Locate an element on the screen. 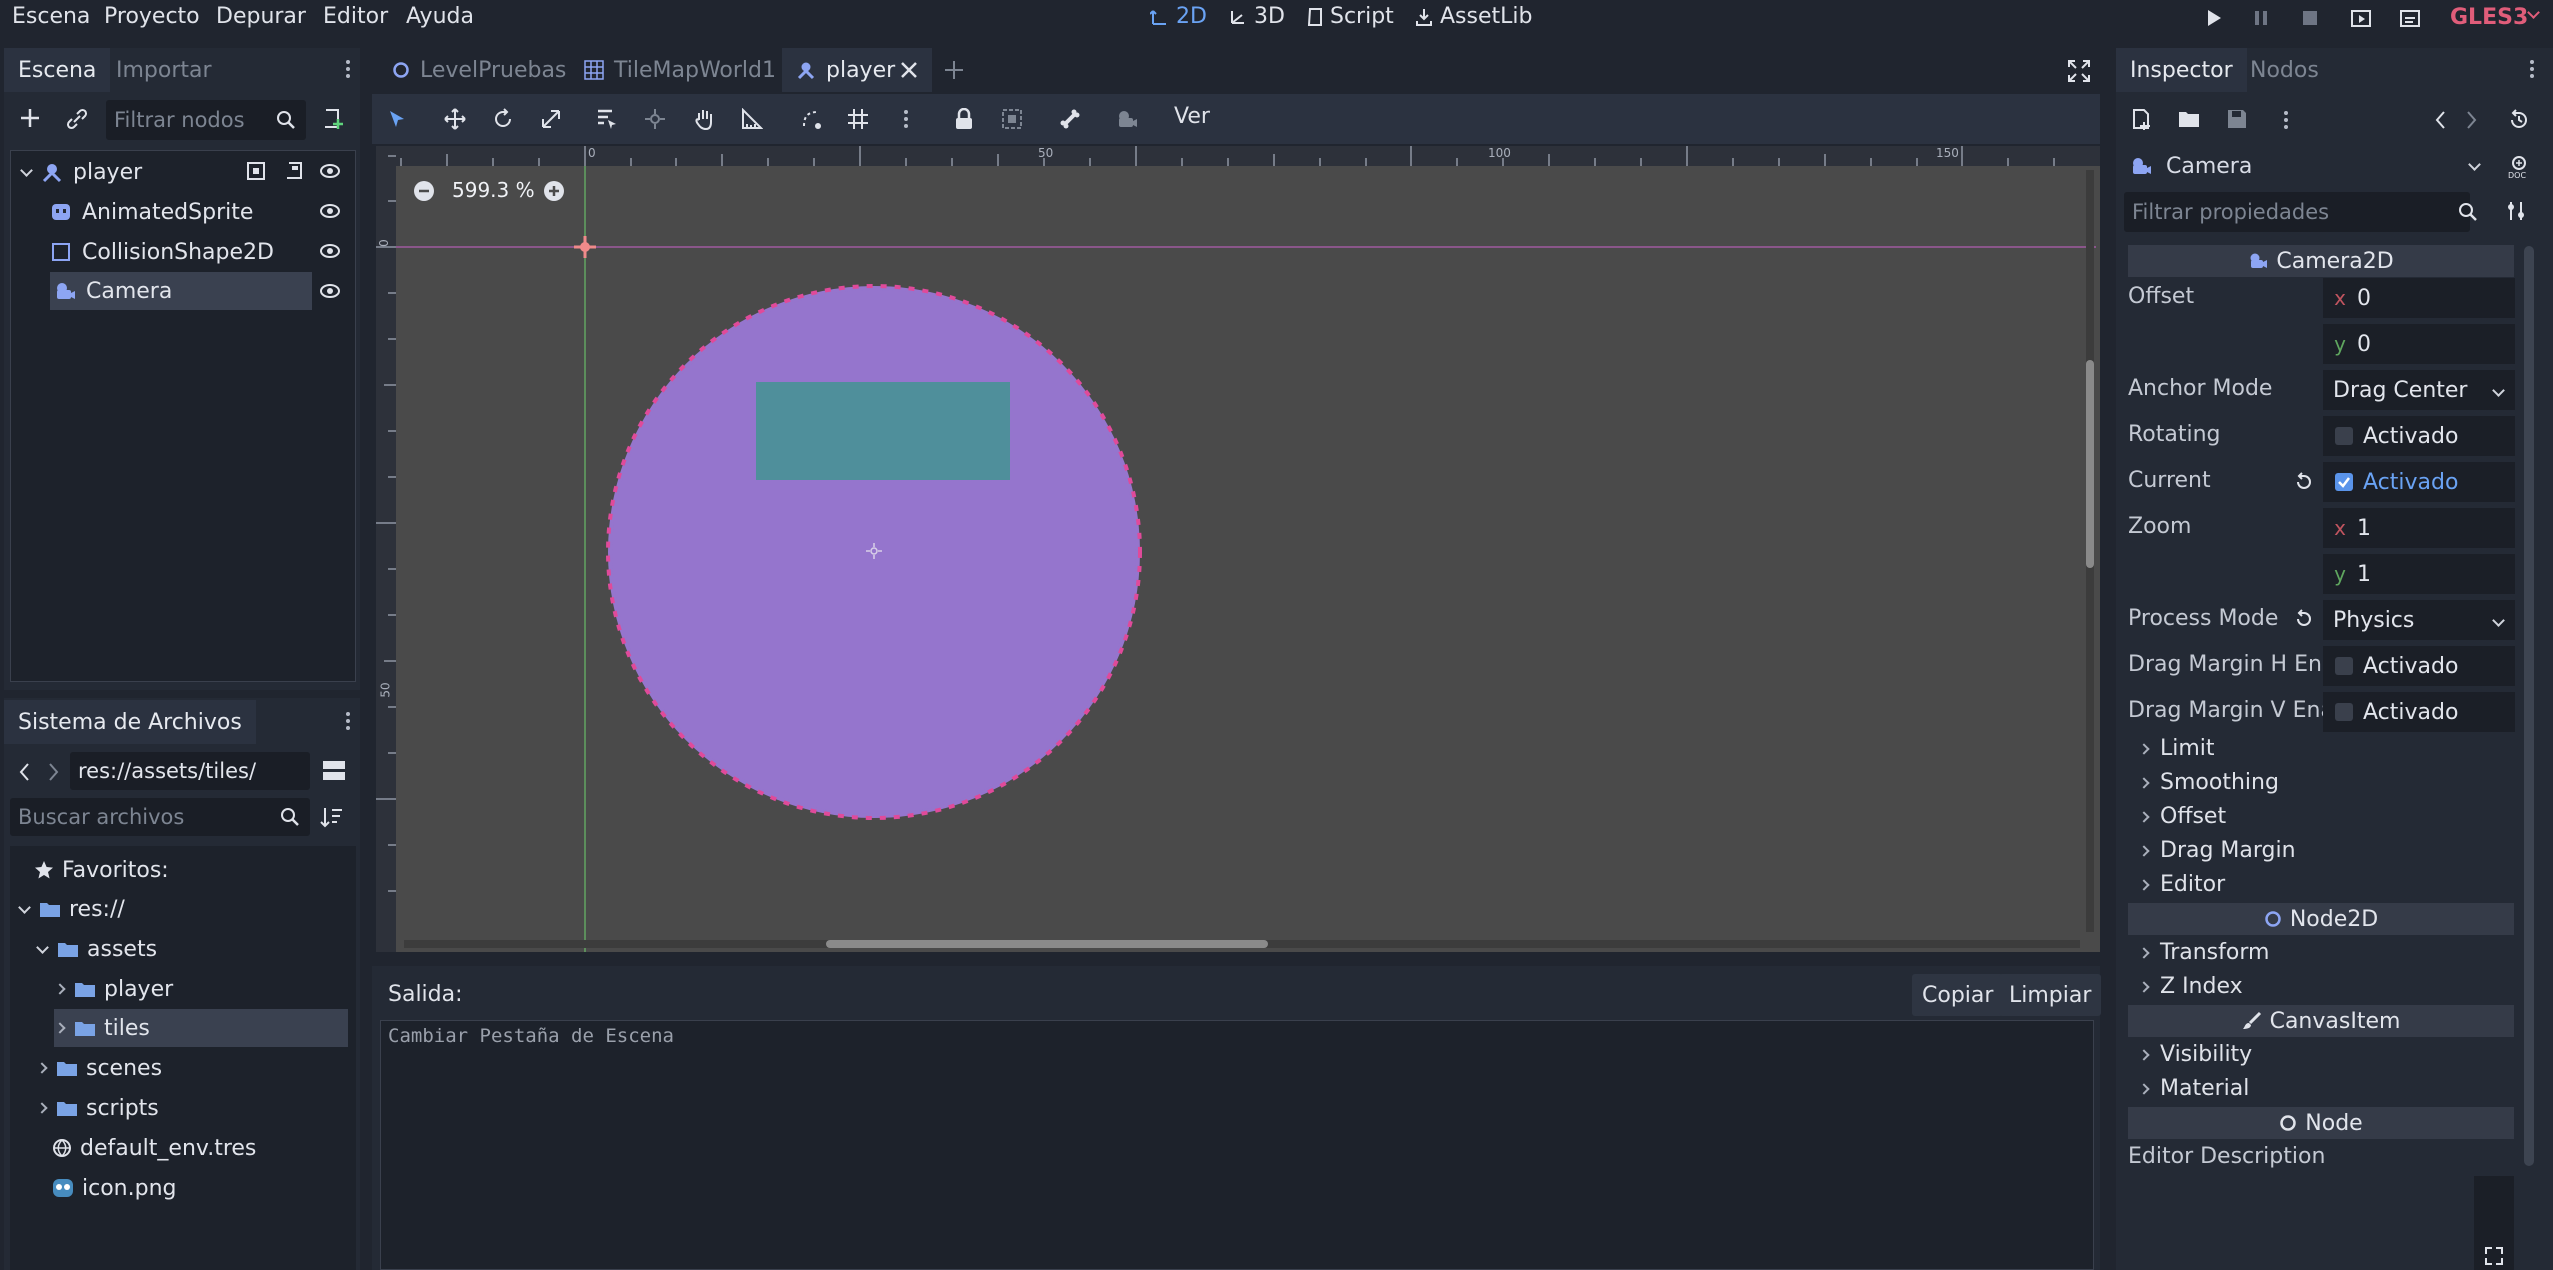  sort-icon is located at coordinates (332, 817).